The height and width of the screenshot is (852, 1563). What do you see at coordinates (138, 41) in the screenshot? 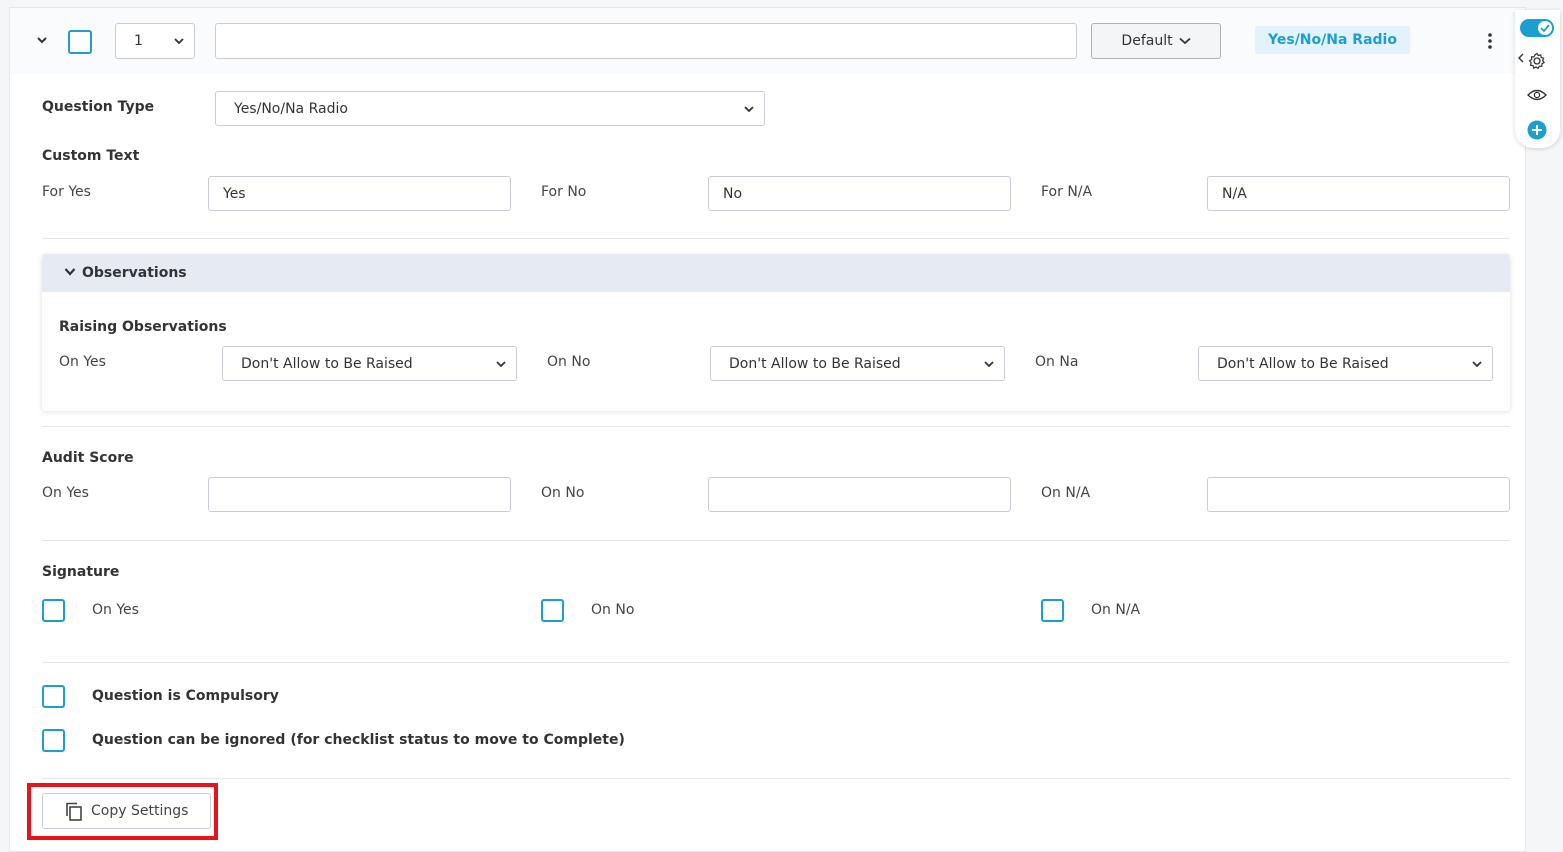
I see `question-number-value: 1` at bounding box center [138, 41].